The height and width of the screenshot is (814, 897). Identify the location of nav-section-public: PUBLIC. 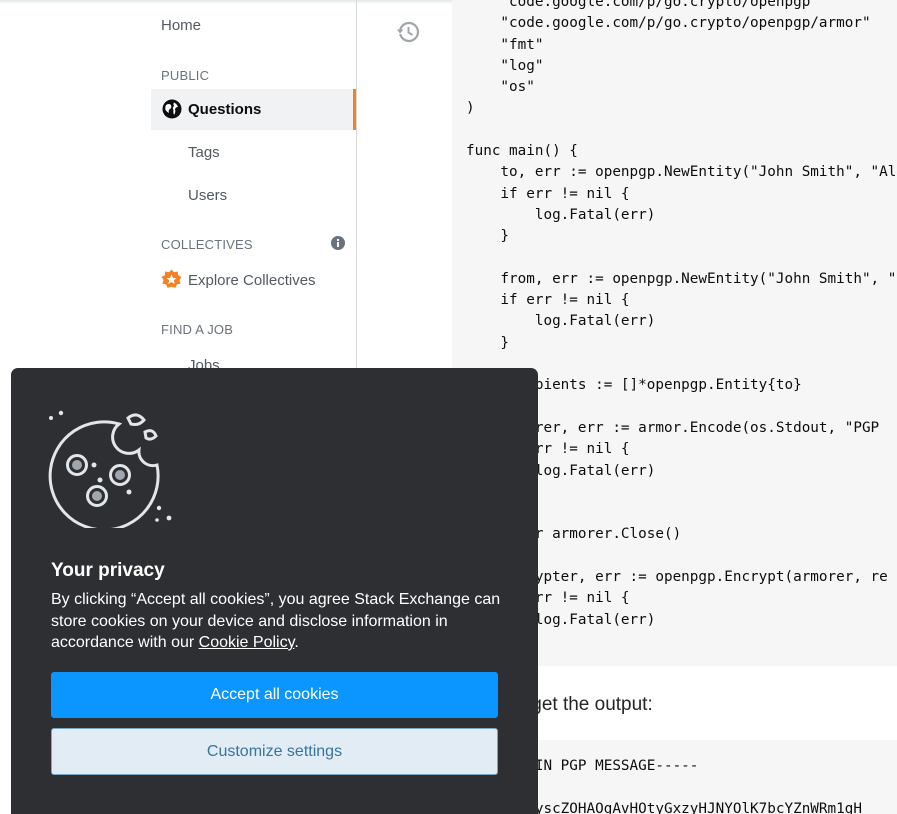
(185, 75).